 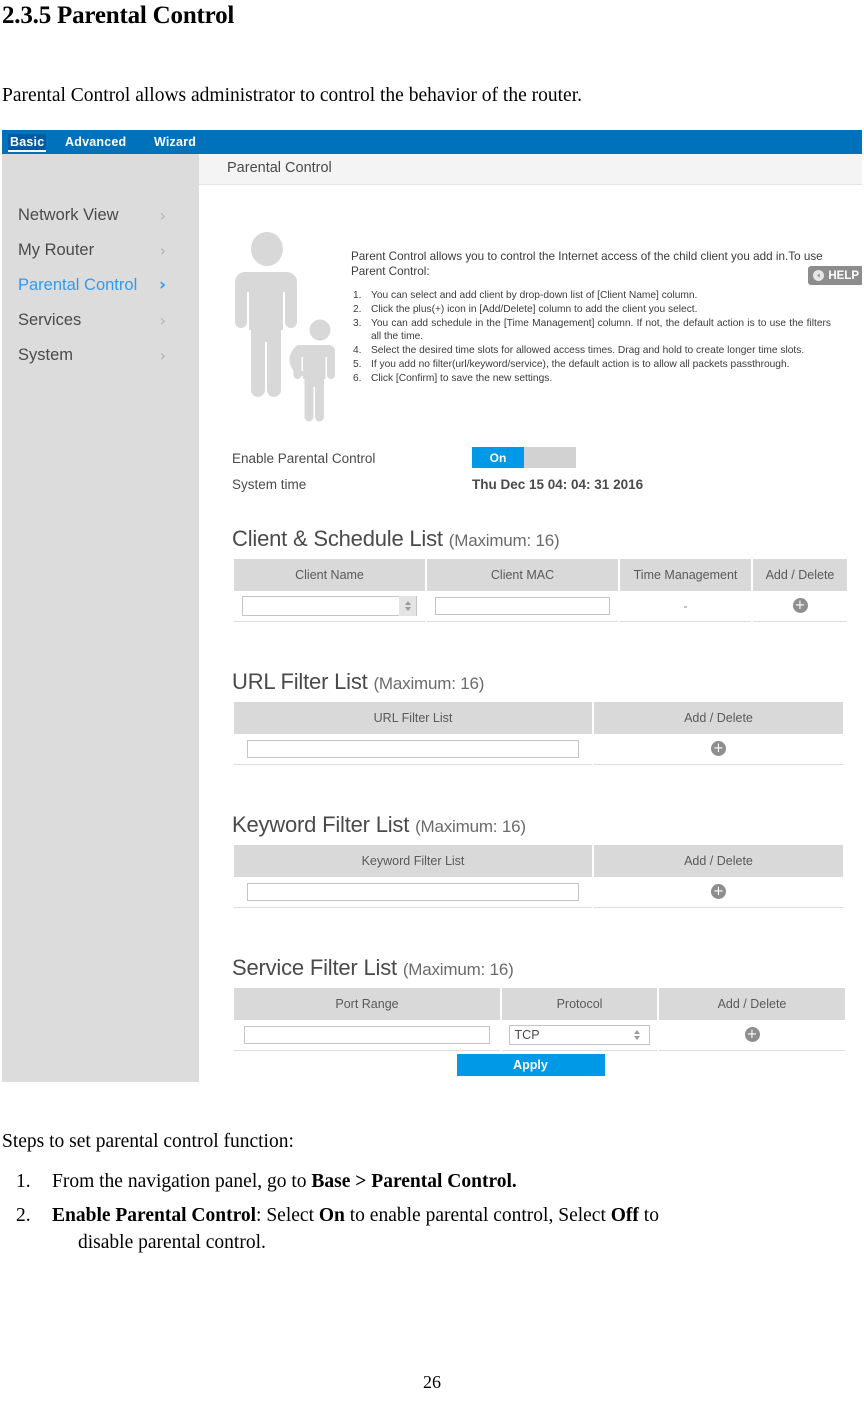 What do you see at coordinates (27, 143) in the screenshot?
I see `tab-basic: Basic` at bounding box center [27, 143].